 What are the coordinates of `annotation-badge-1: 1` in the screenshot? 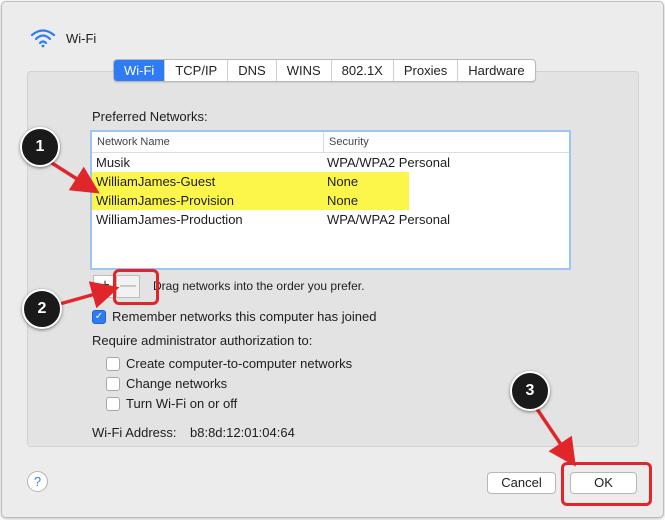 It's located at (40, 147).